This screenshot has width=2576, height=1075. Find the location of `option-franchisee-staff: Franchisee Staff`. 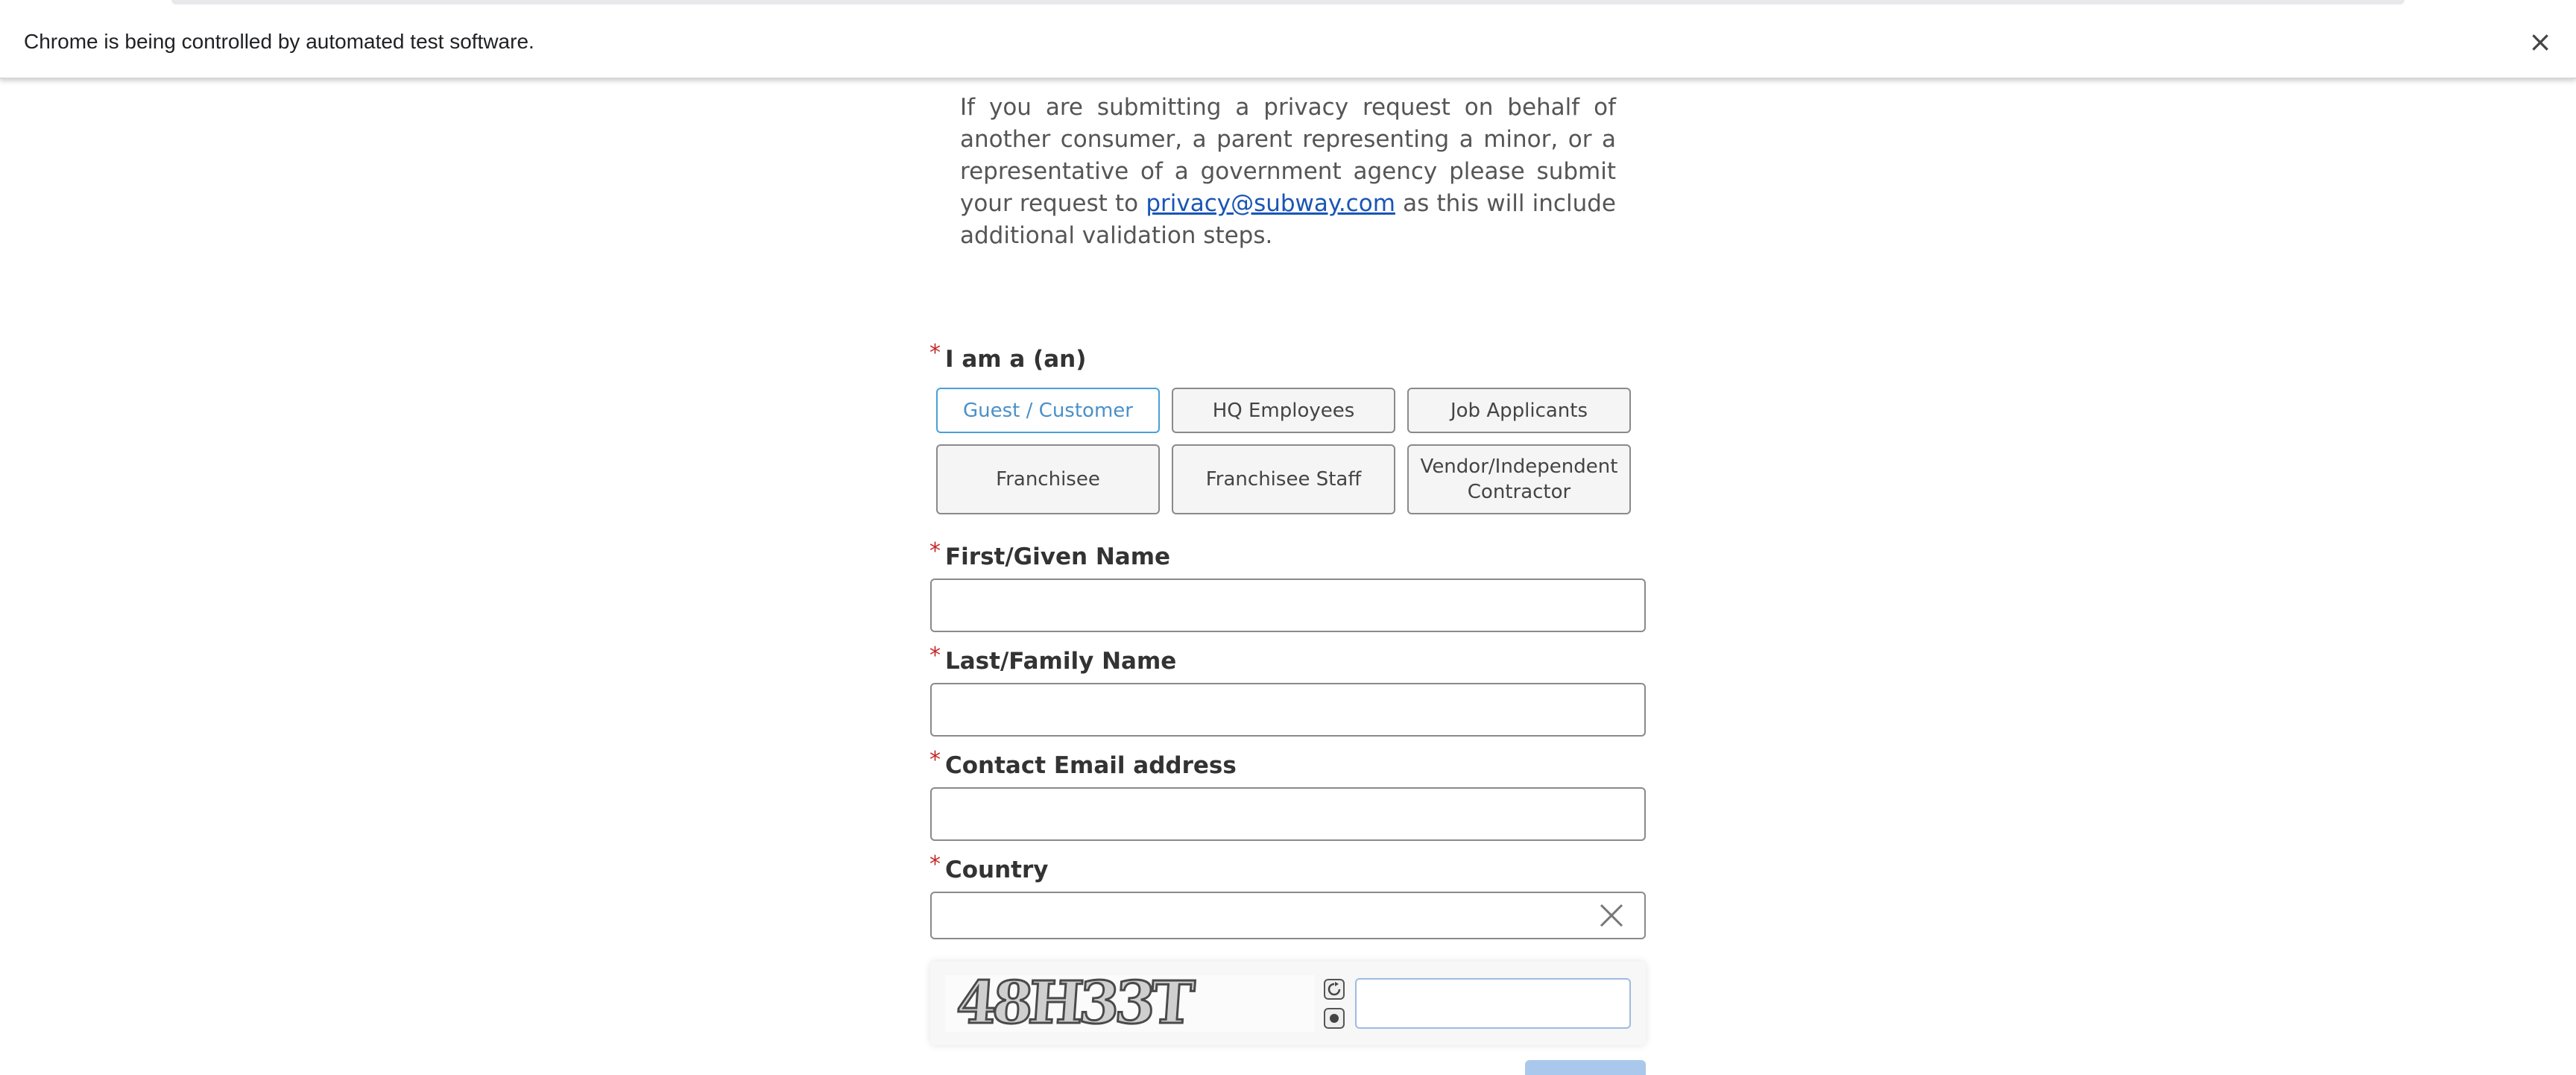

option-franchisee-staff: Franchisee Staff is located at coordinates (1283, 479).